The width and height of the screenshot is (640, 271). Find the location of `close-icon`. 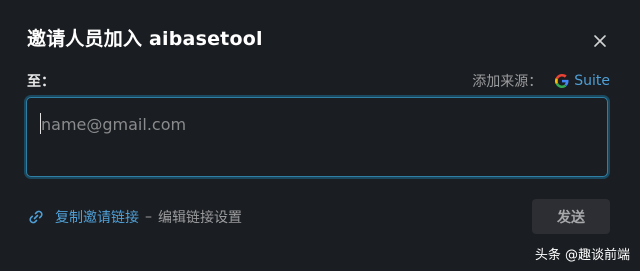

close-icon is located at coordinates (600, 41).